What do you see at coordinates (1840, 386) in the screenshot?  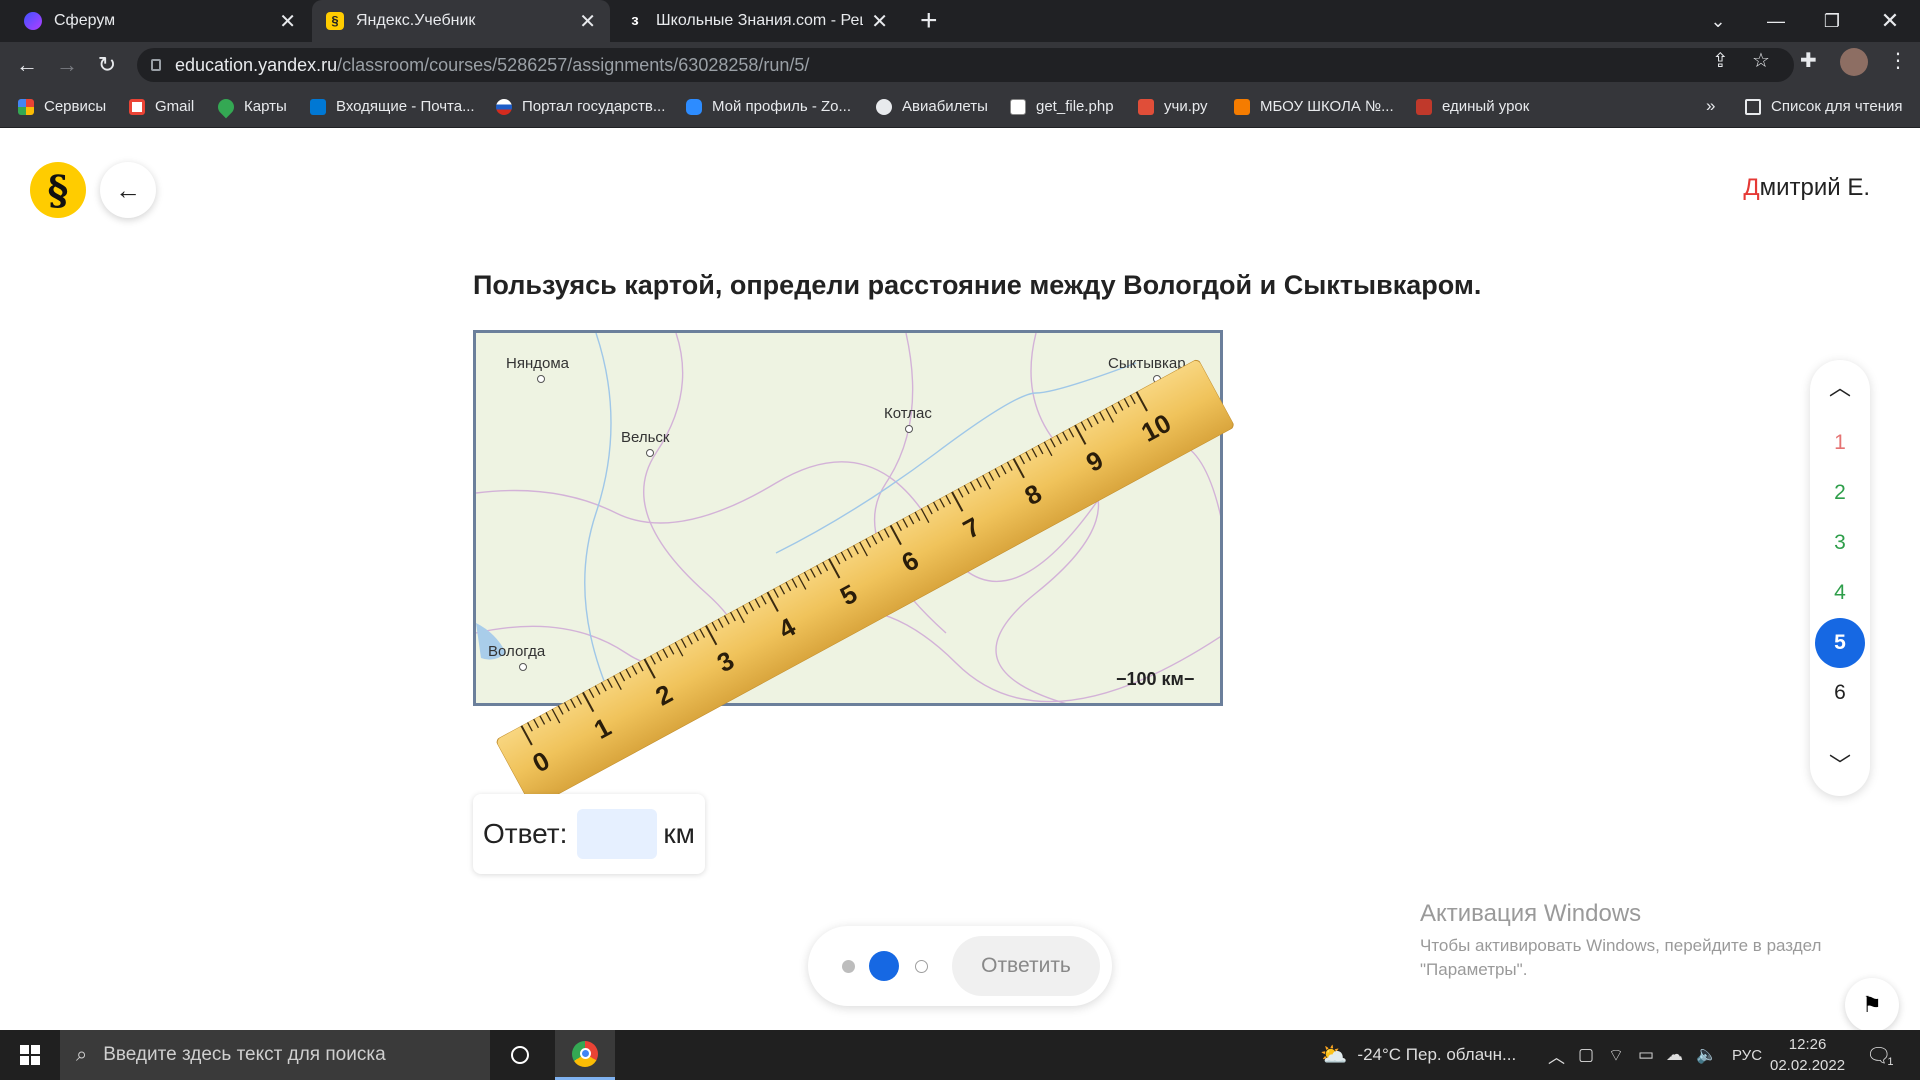 I see `chevron-up-icon: ︿` at bounding box center [1840, 386].